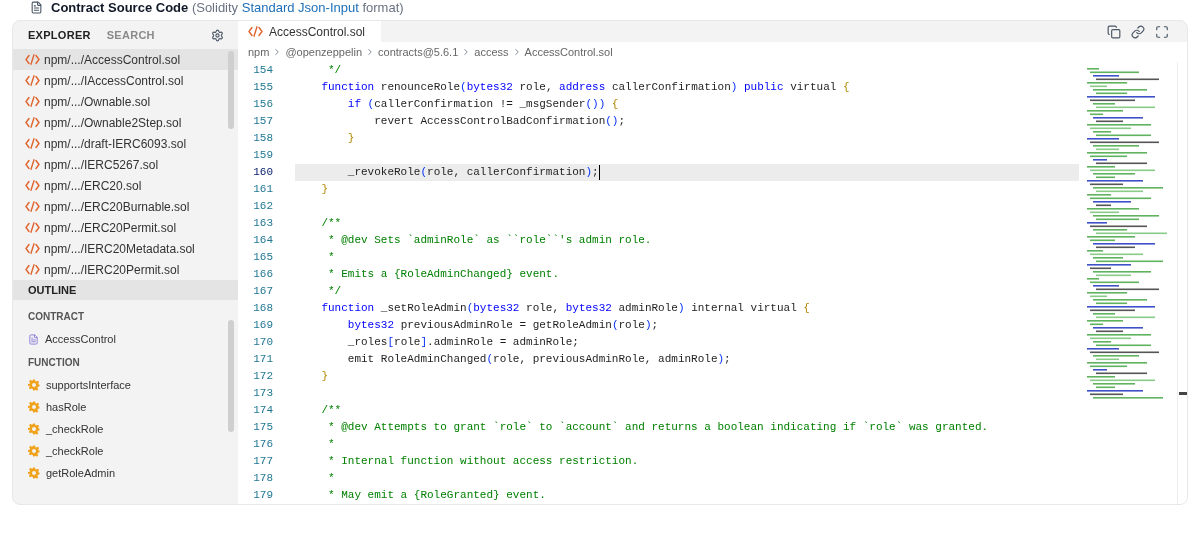 The image size is (1200, 535). Describe the element at coordinates (539, 360) in the screenshot. I see `code-line: emit RoleAdminChanged(role, previousAdminRole, adminRole);` at that location.